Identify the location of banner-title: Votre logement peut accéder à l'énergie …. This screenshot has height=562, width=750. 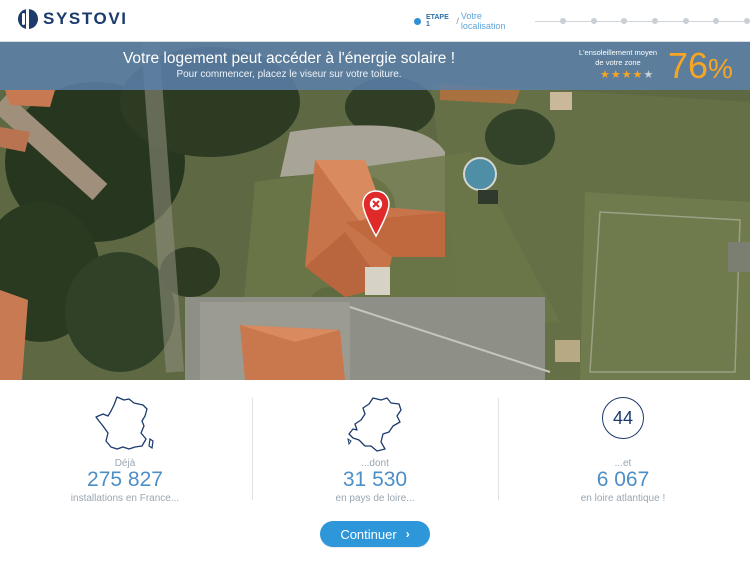
(289, 58).